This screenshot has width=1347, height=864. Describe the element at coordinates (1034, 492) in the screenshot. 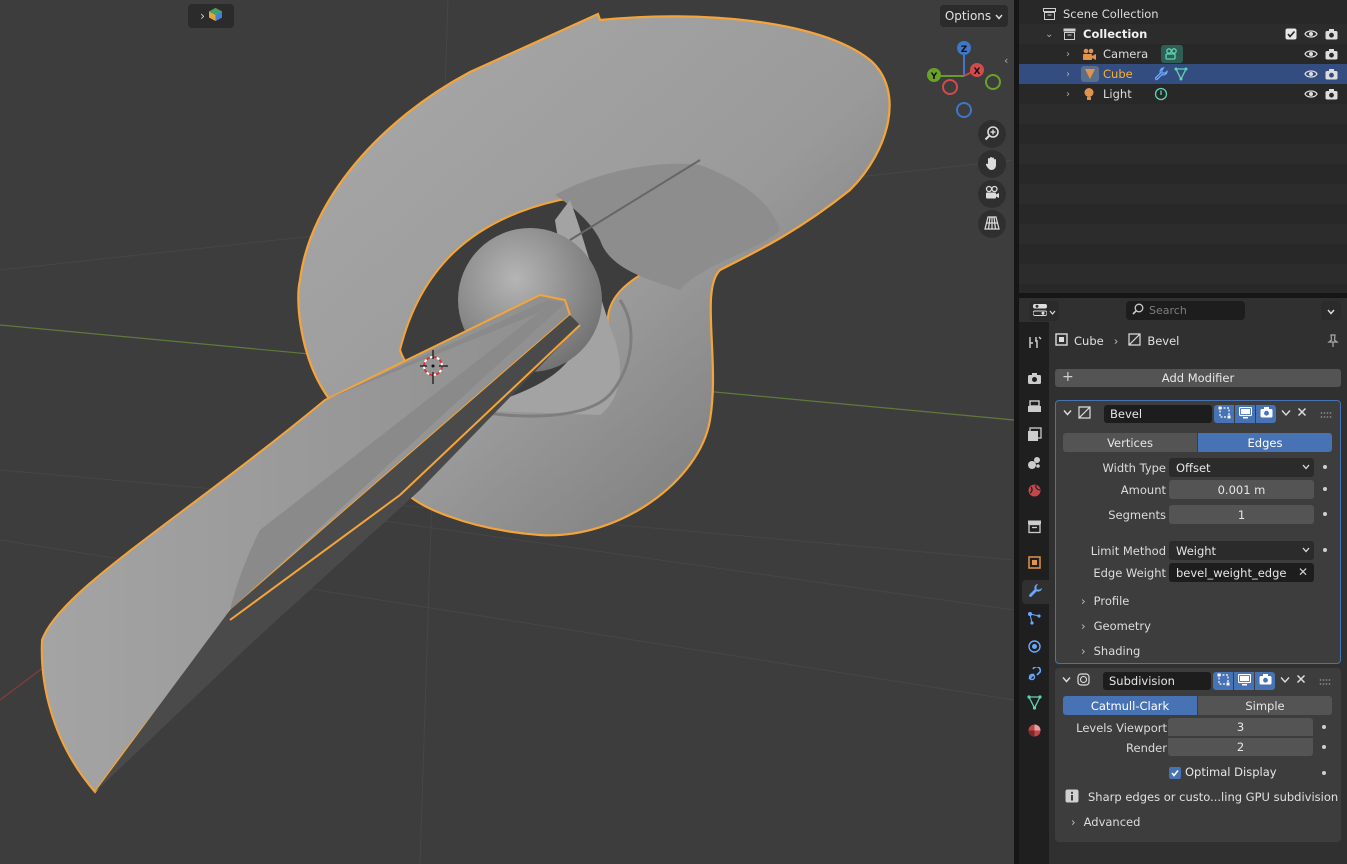

I see `tab-world` at that location.